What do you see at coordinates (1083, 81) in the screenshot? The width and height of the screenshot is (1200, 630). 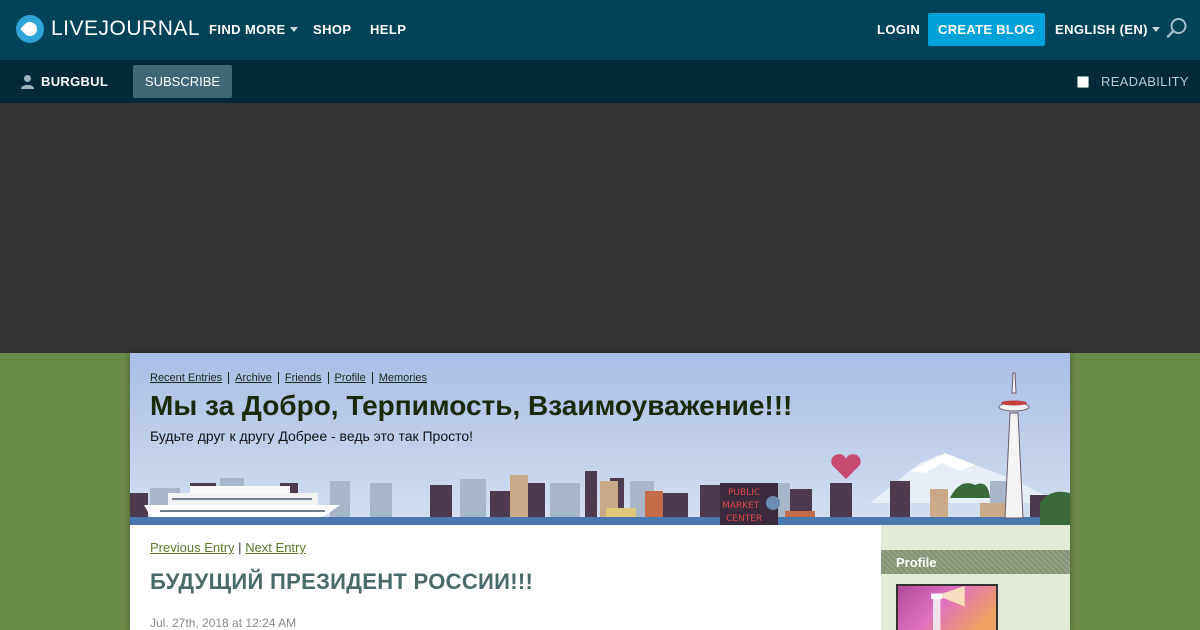 I see `readability-checkbox` at bounding box center [1083, 81].